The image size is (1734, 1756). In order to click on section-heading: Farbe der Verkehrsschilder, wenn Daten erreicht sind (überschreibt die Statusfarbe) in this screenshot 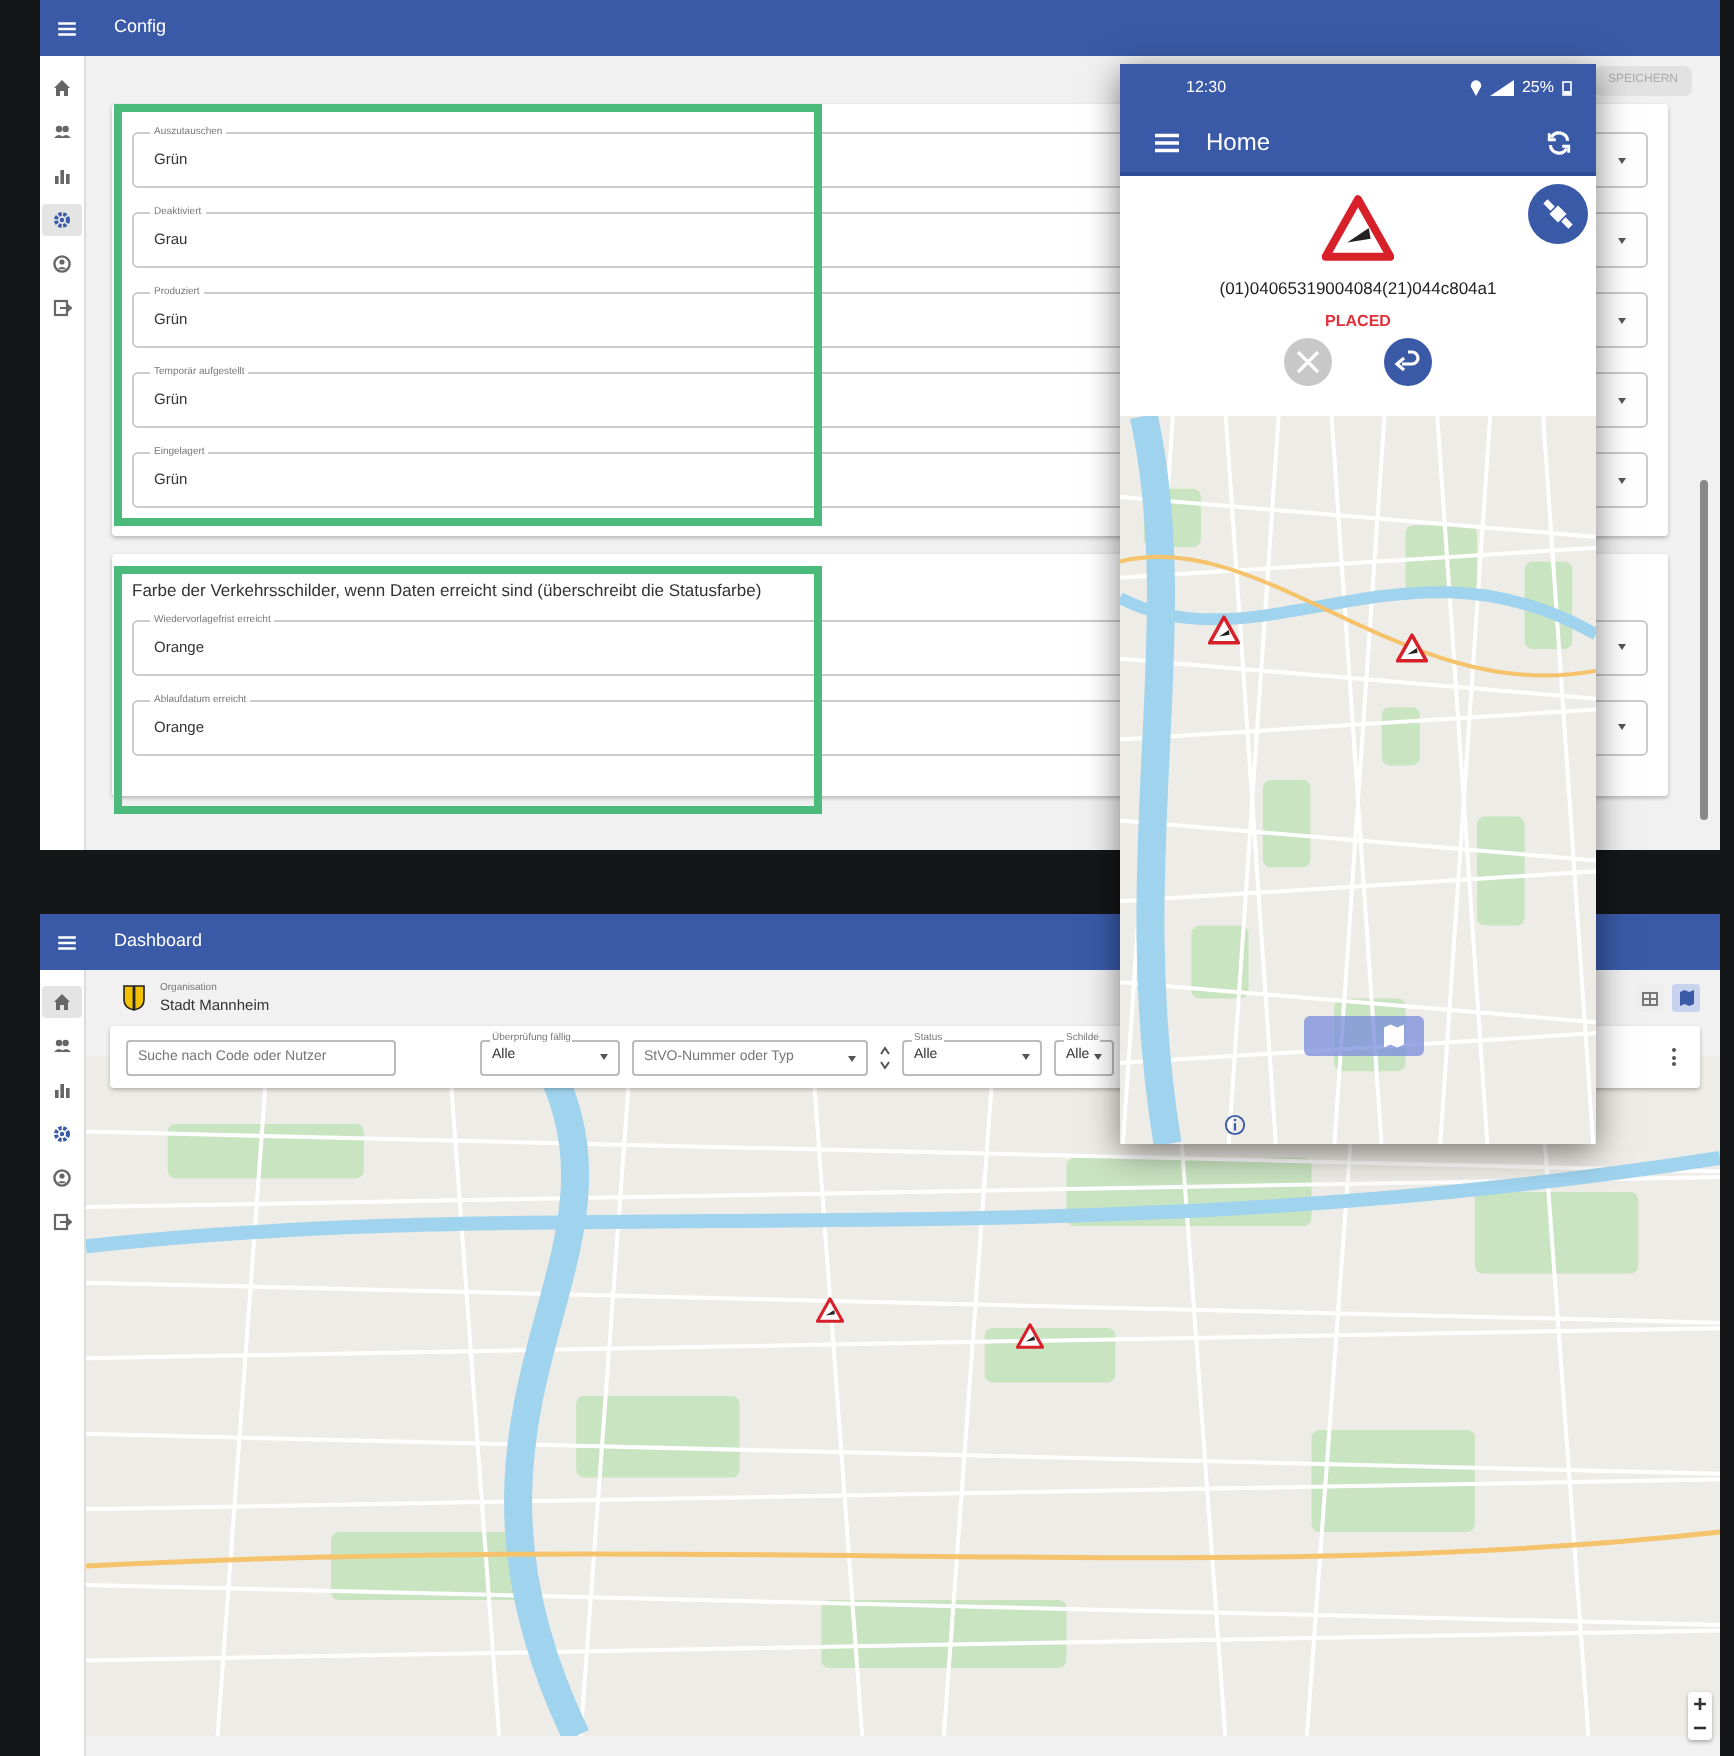, I will do `click(448, 591)`.